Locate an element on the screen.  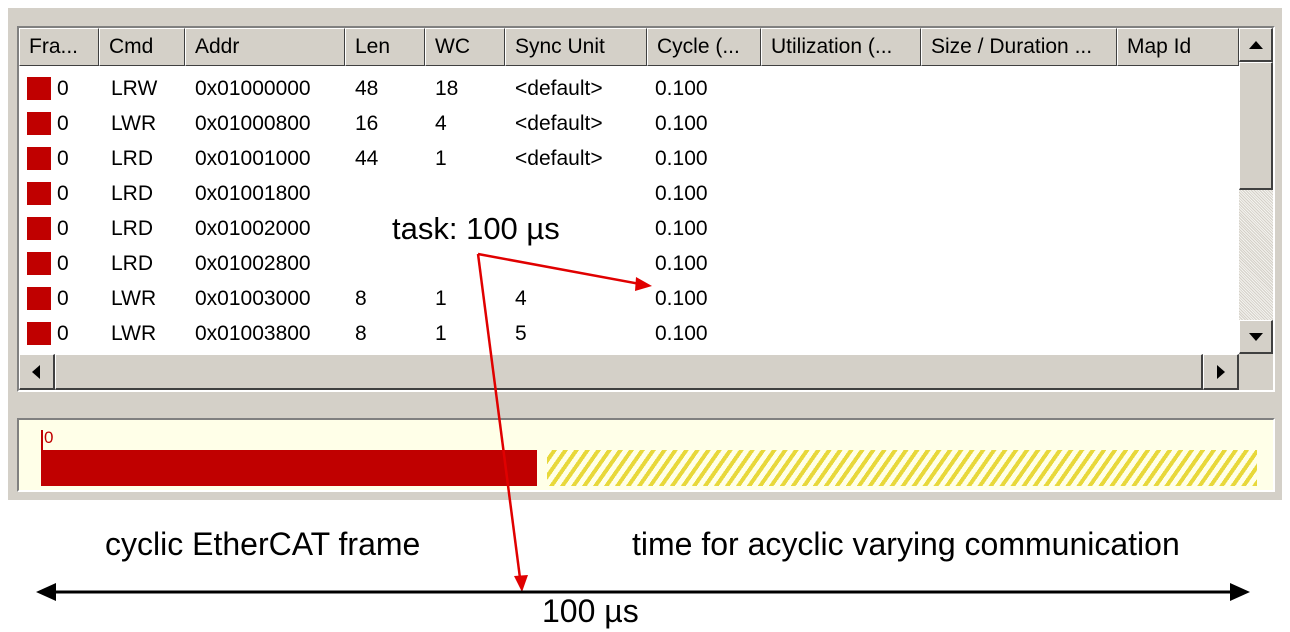
scroll-right-button is located at coordinates (1221, 372).